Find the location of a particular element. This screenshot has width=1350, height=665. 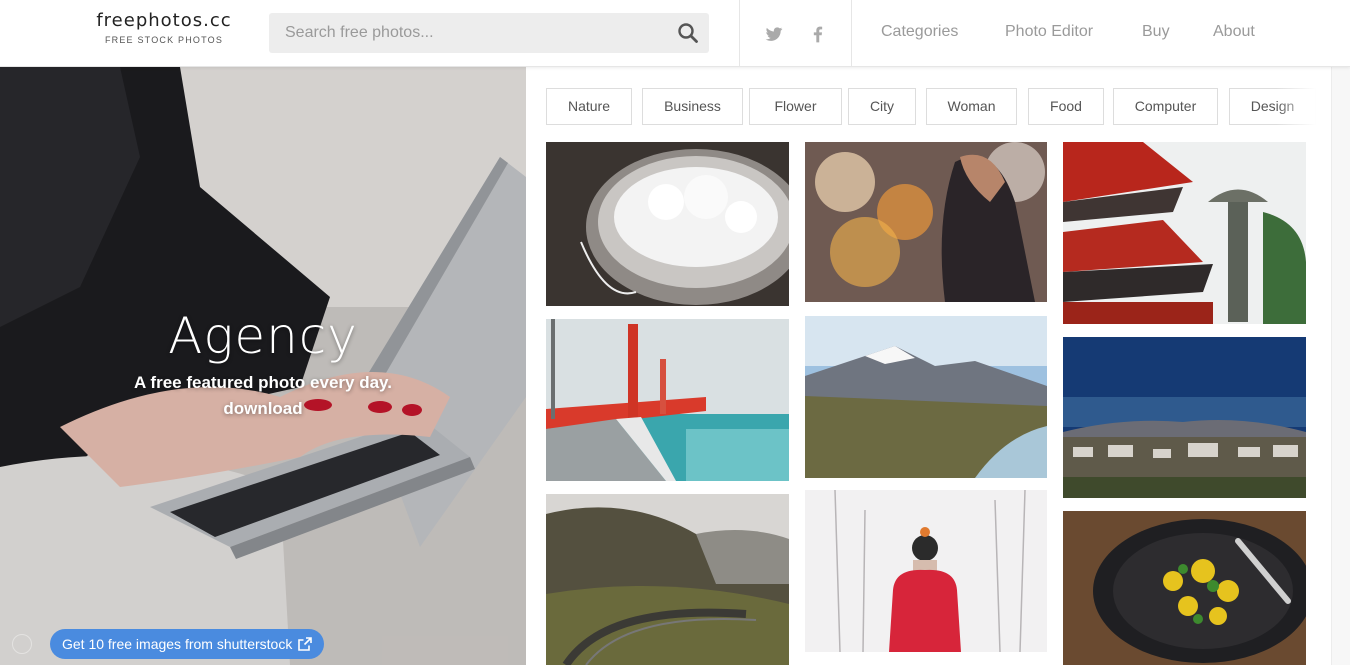

photo-red-bridge-fog-image is located at coordinates (667, 400).